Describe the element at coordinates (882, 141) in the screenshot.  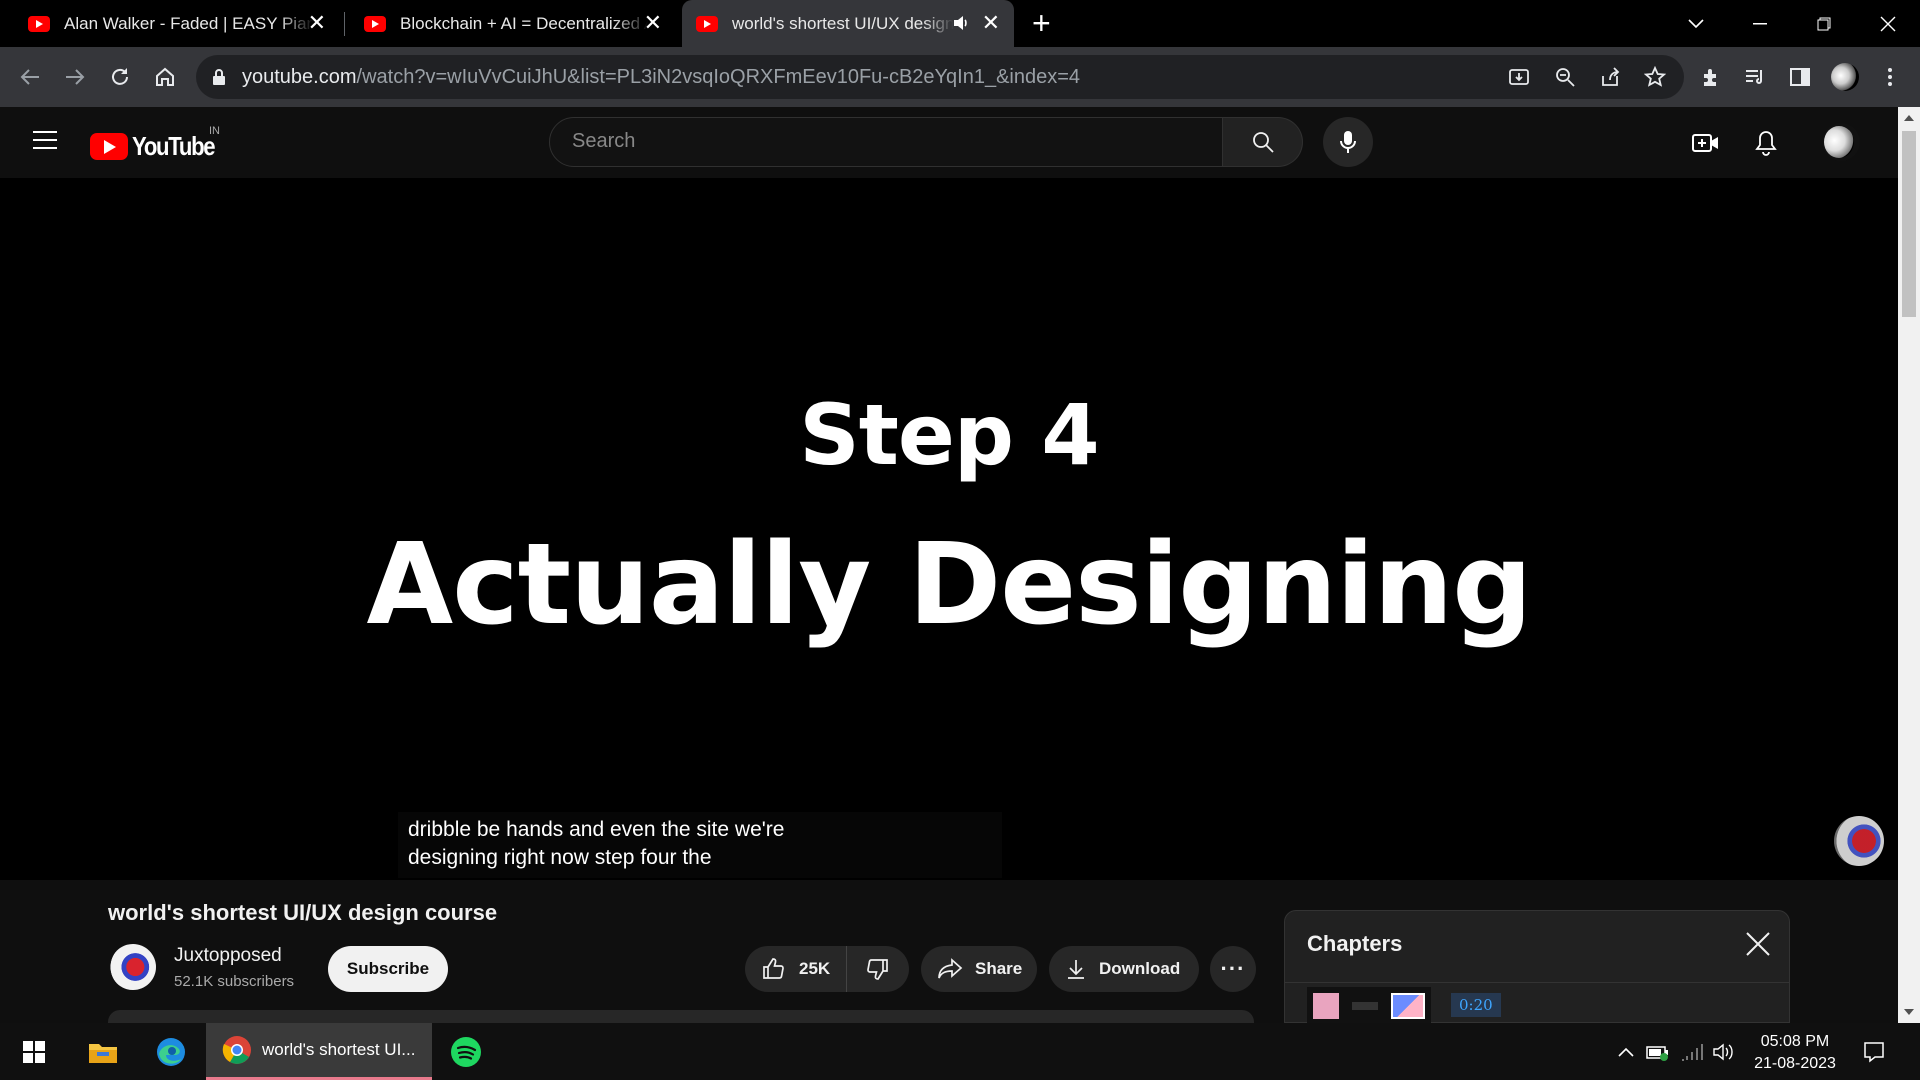
I see `search-input` at that location.